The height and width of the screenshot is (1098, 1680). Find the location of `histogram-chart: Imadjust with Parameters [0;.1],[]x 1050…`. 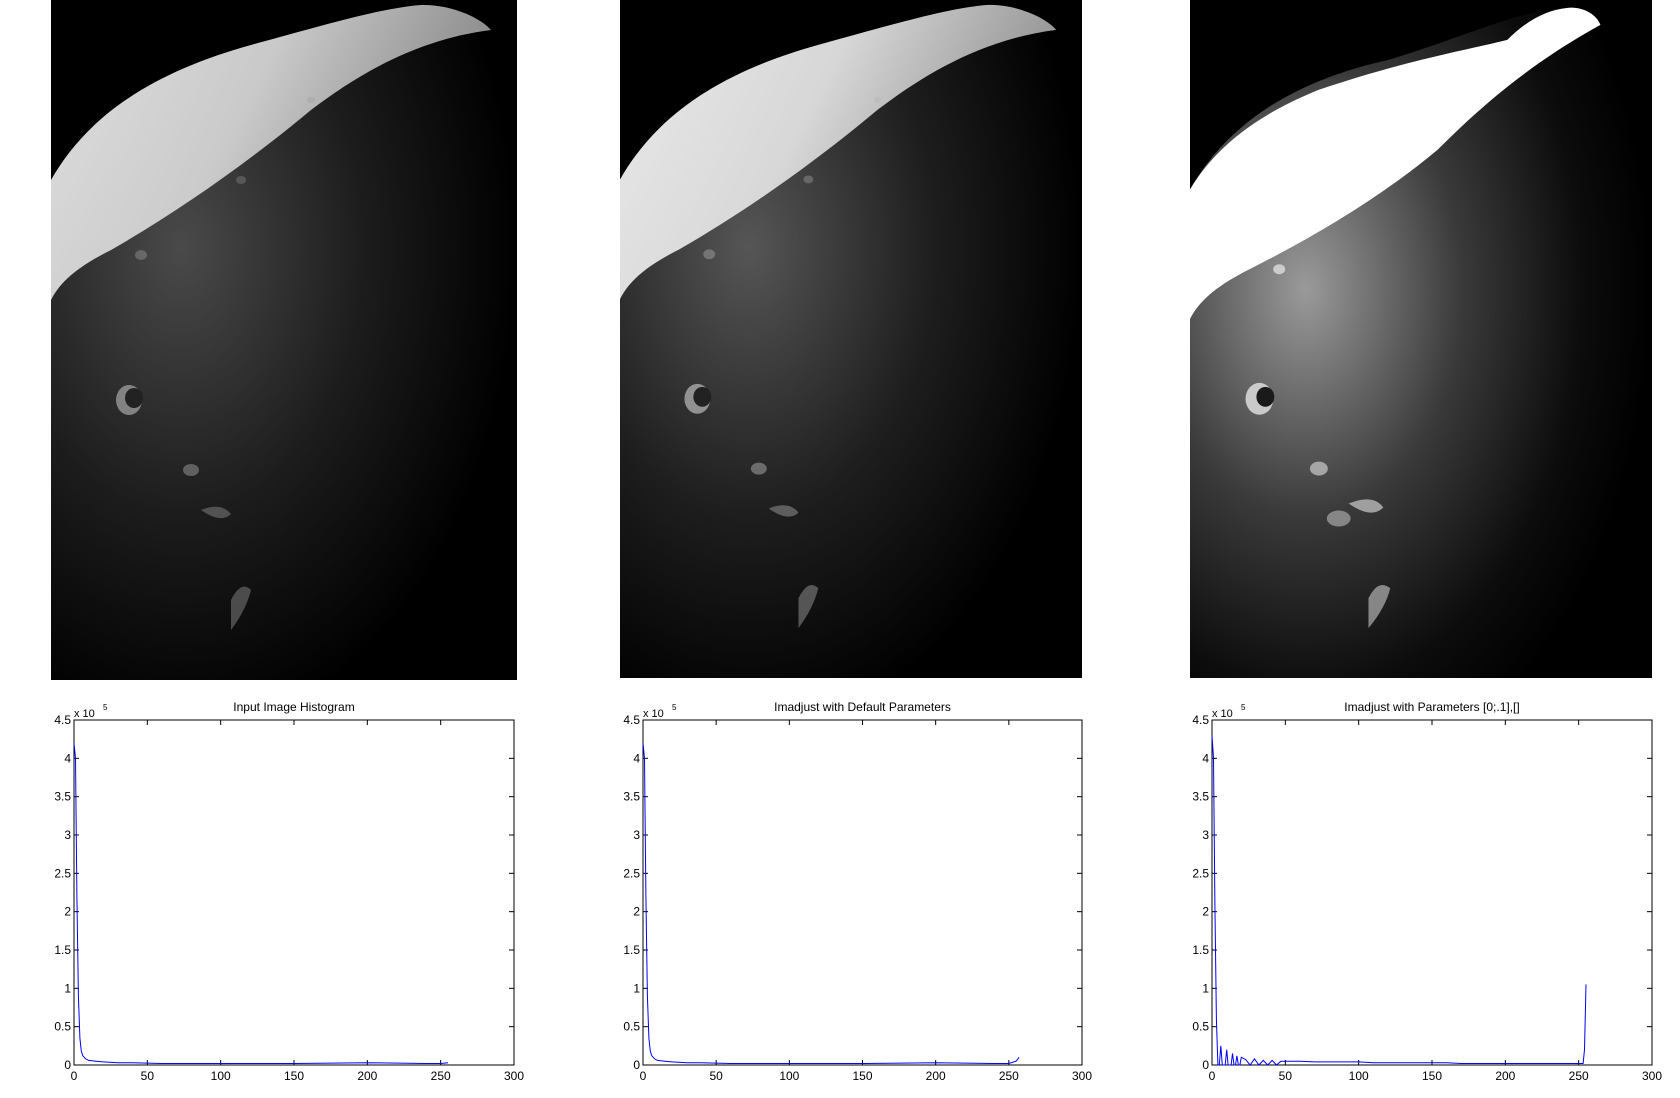

histogram-chart: Imadjust with Parameters [0;.1],[]x 1050… is located at coordinates (1427, 891).